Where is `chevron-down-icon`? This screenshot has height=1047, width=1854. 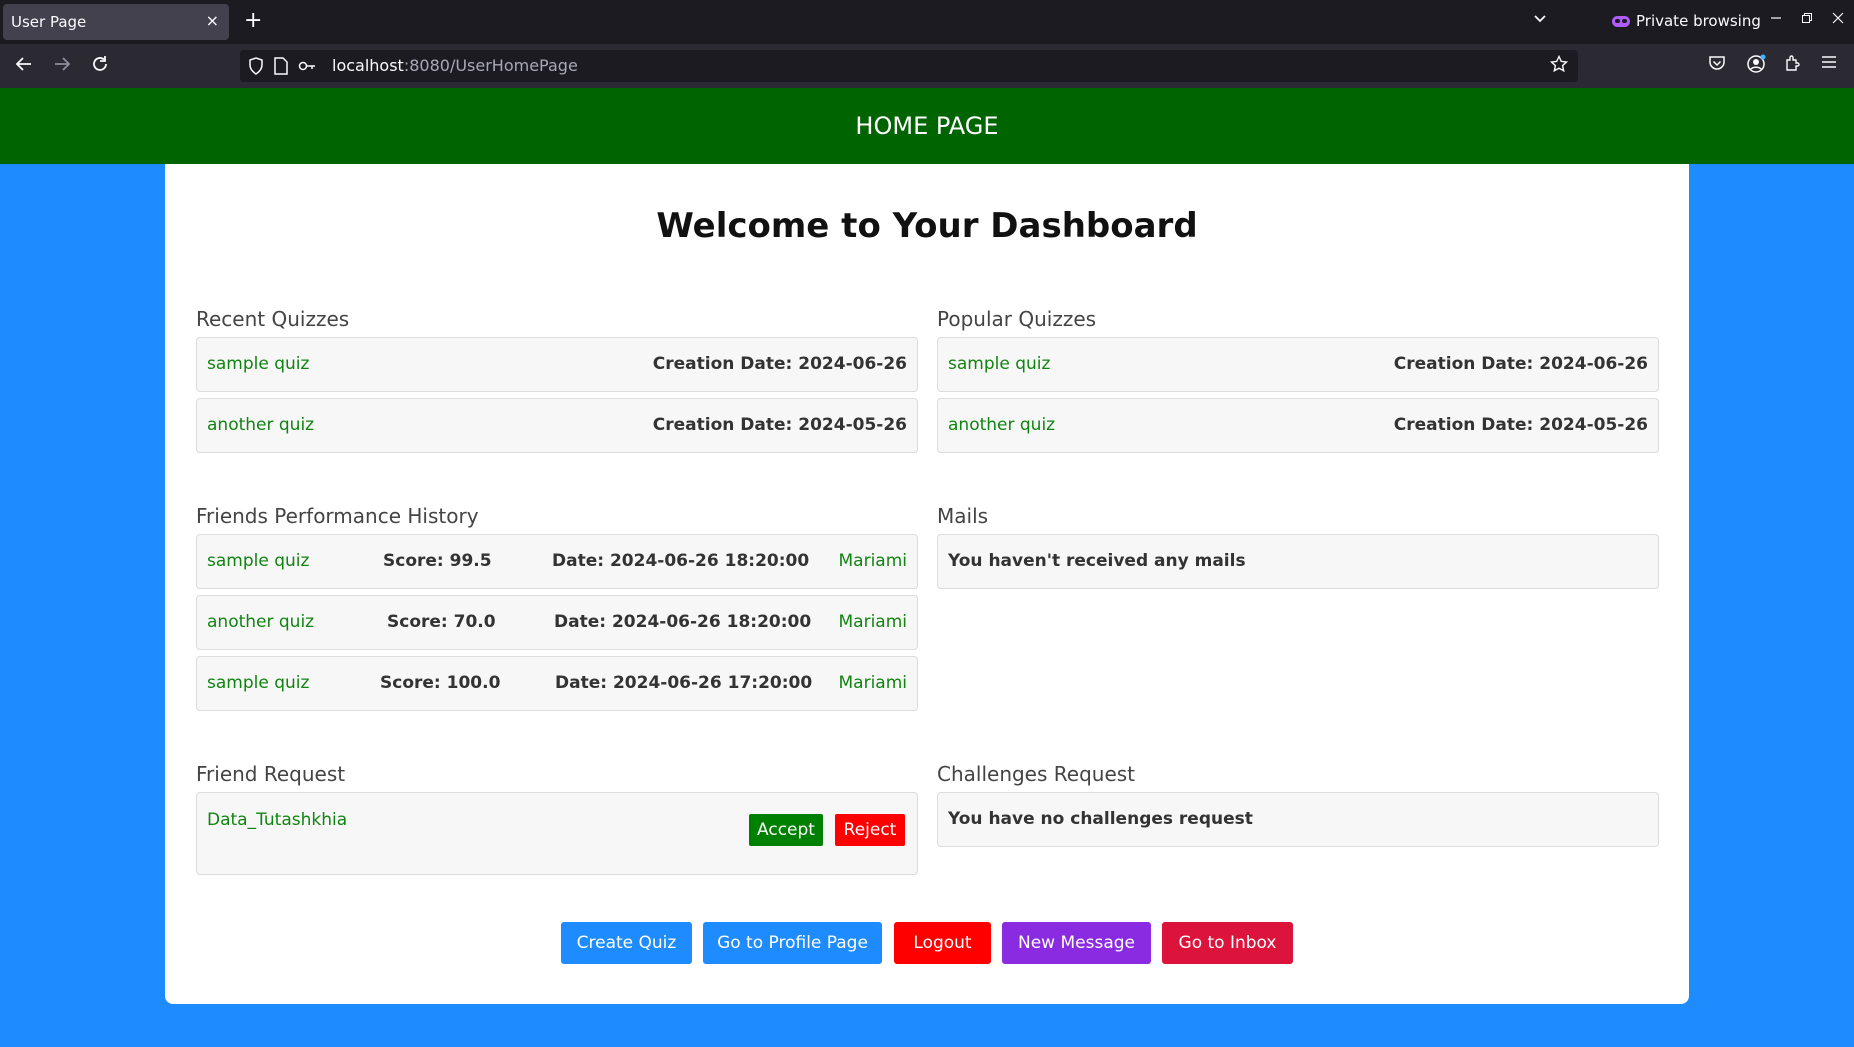 chevron-down-icon is located at coordinates (1540, 20).